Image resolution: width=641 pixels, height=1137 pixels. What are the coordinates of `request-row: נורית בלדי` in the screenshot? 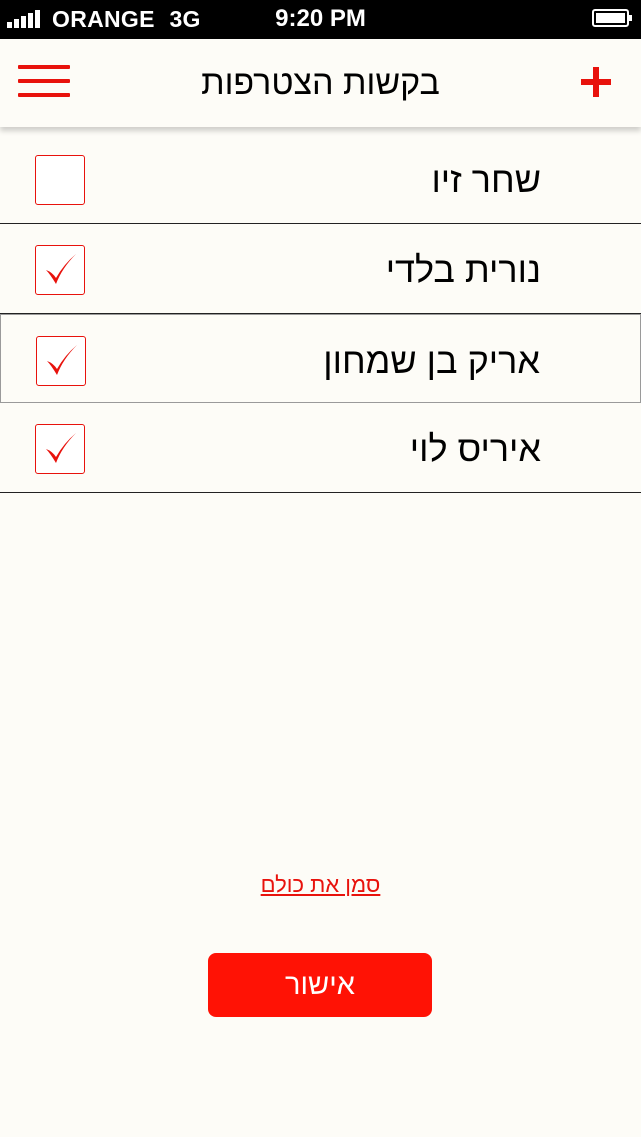 It's located at (320, 269).